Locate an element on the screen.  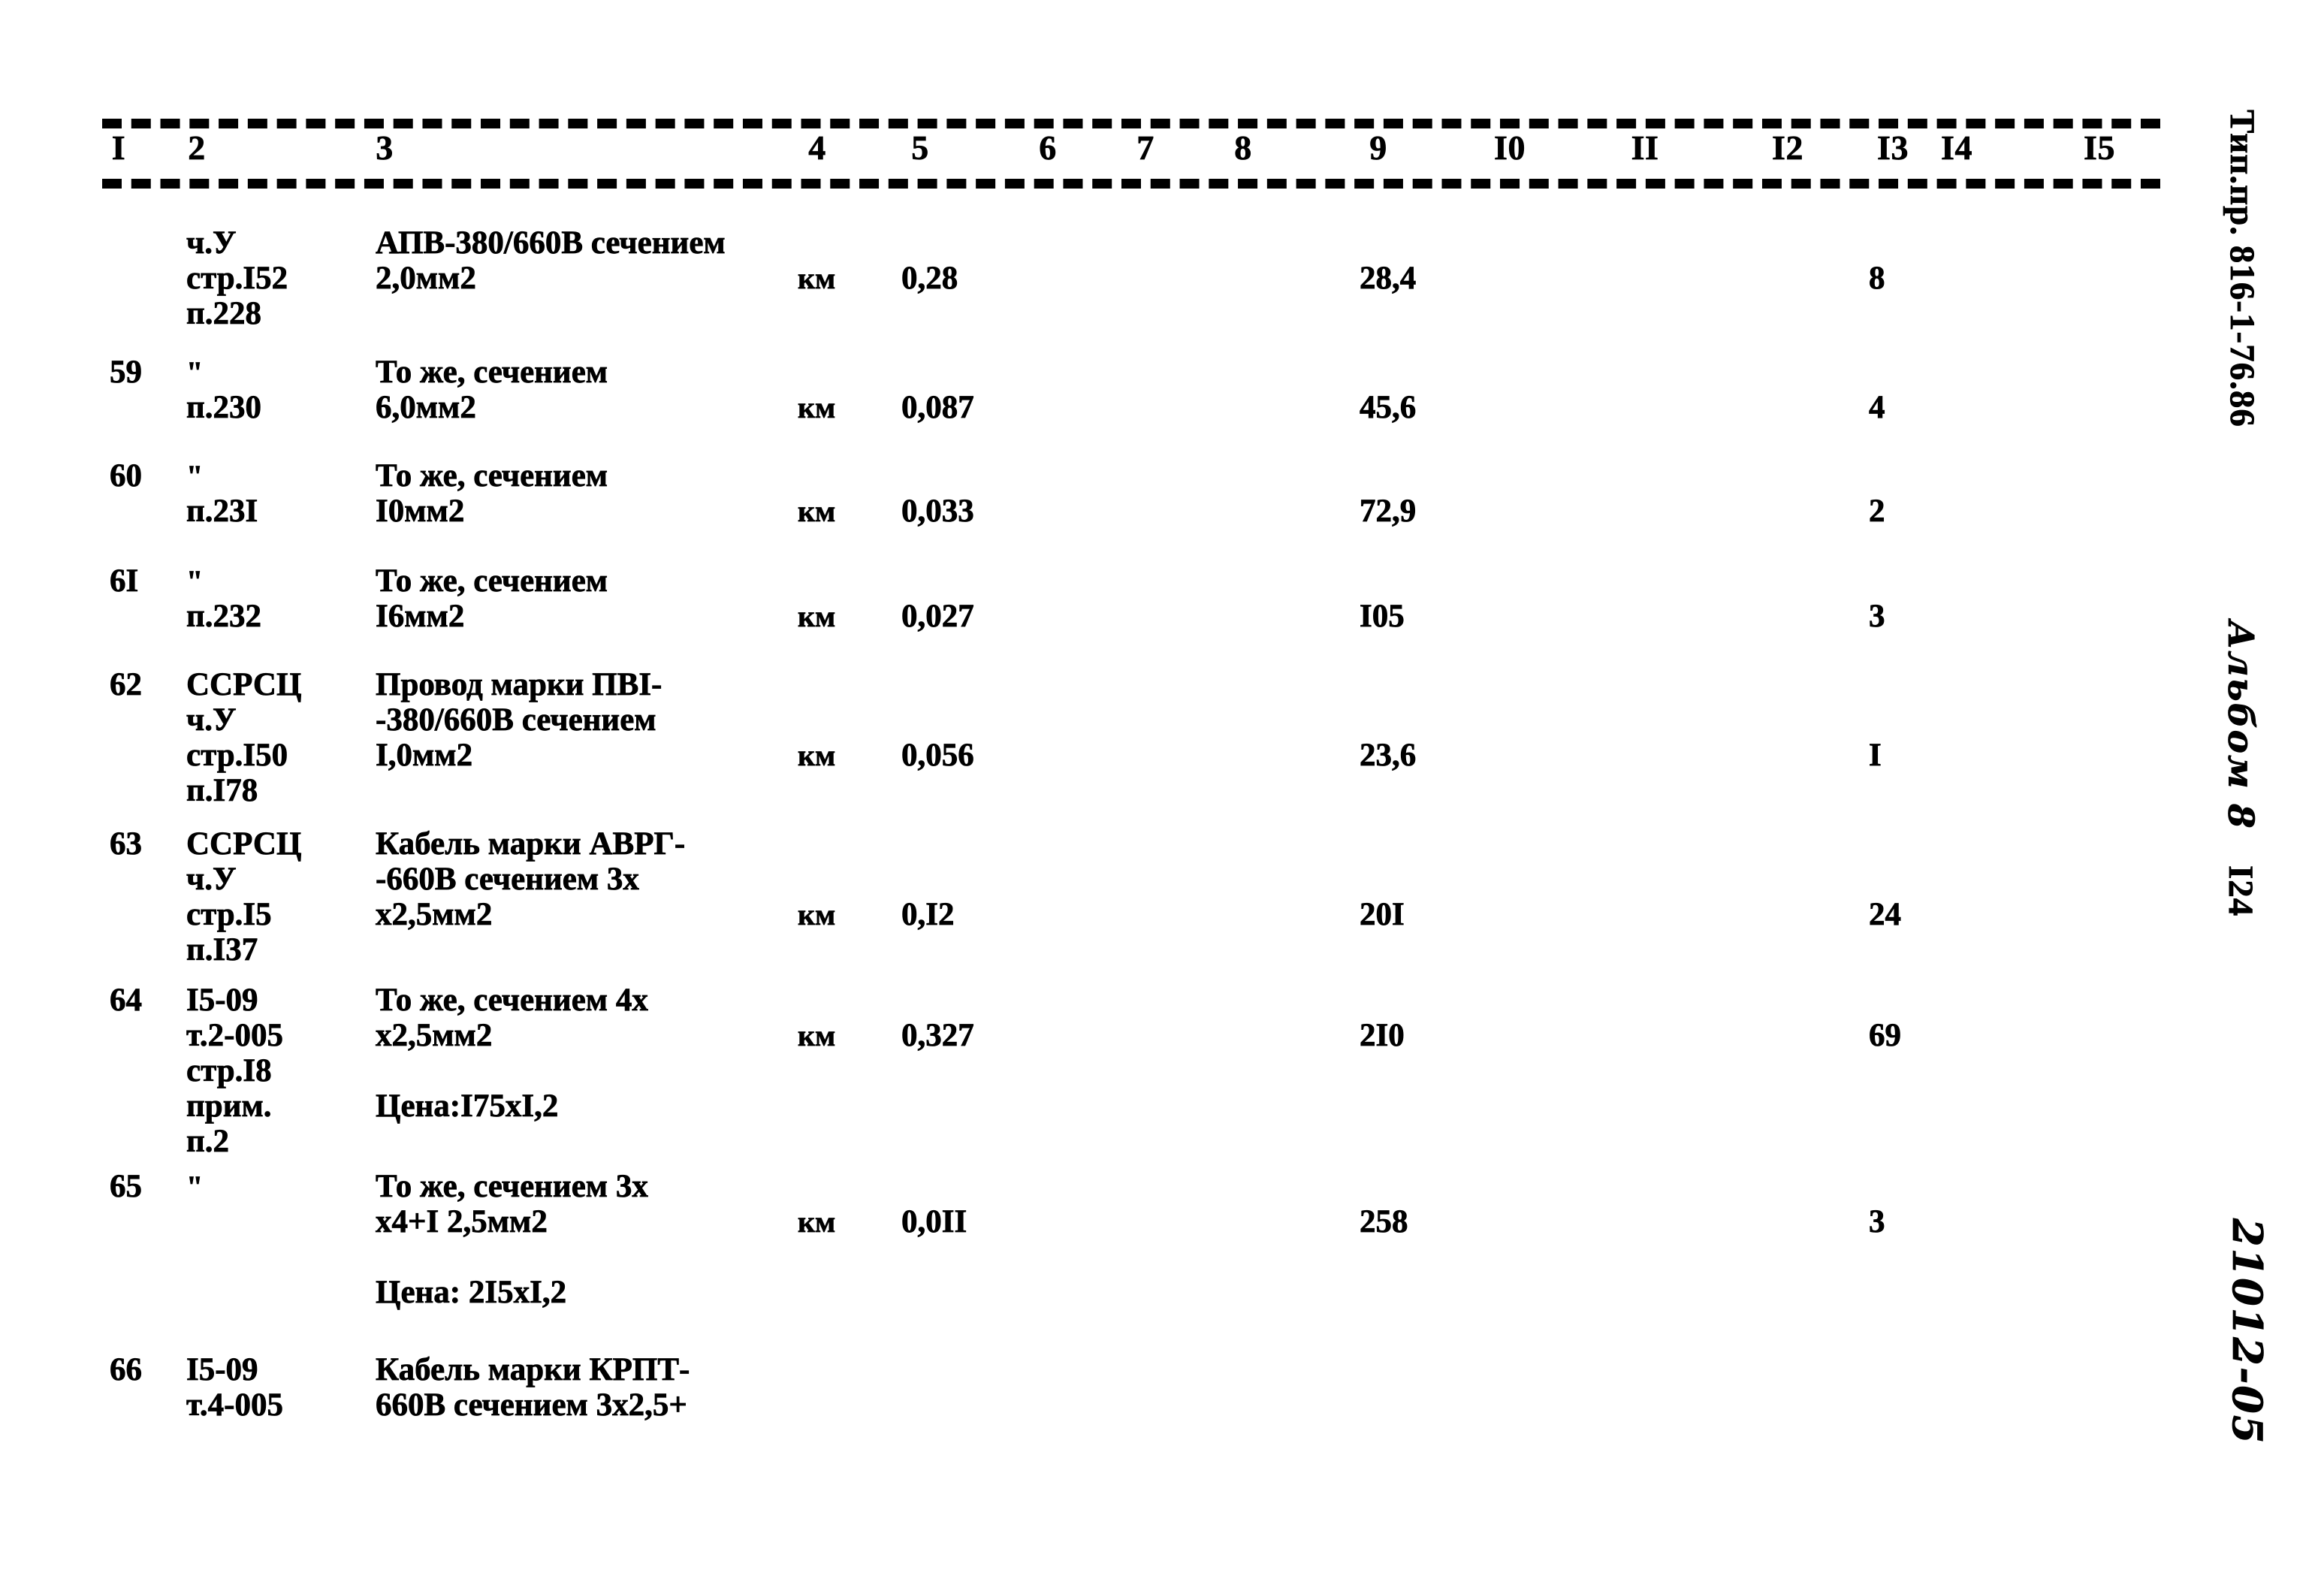
description-line: I0мм2 is located at coordinates (420, 512).